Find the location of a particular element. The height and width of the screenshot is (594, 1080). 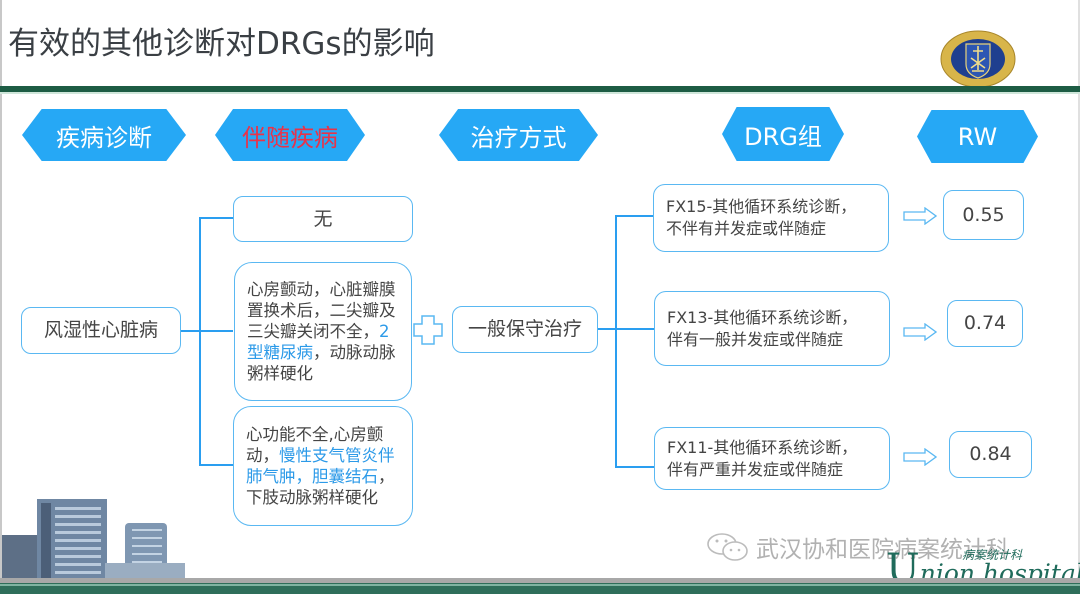

drg-code-line: FX11-其他循环系统诊断， is located at coordinates (762, 447).